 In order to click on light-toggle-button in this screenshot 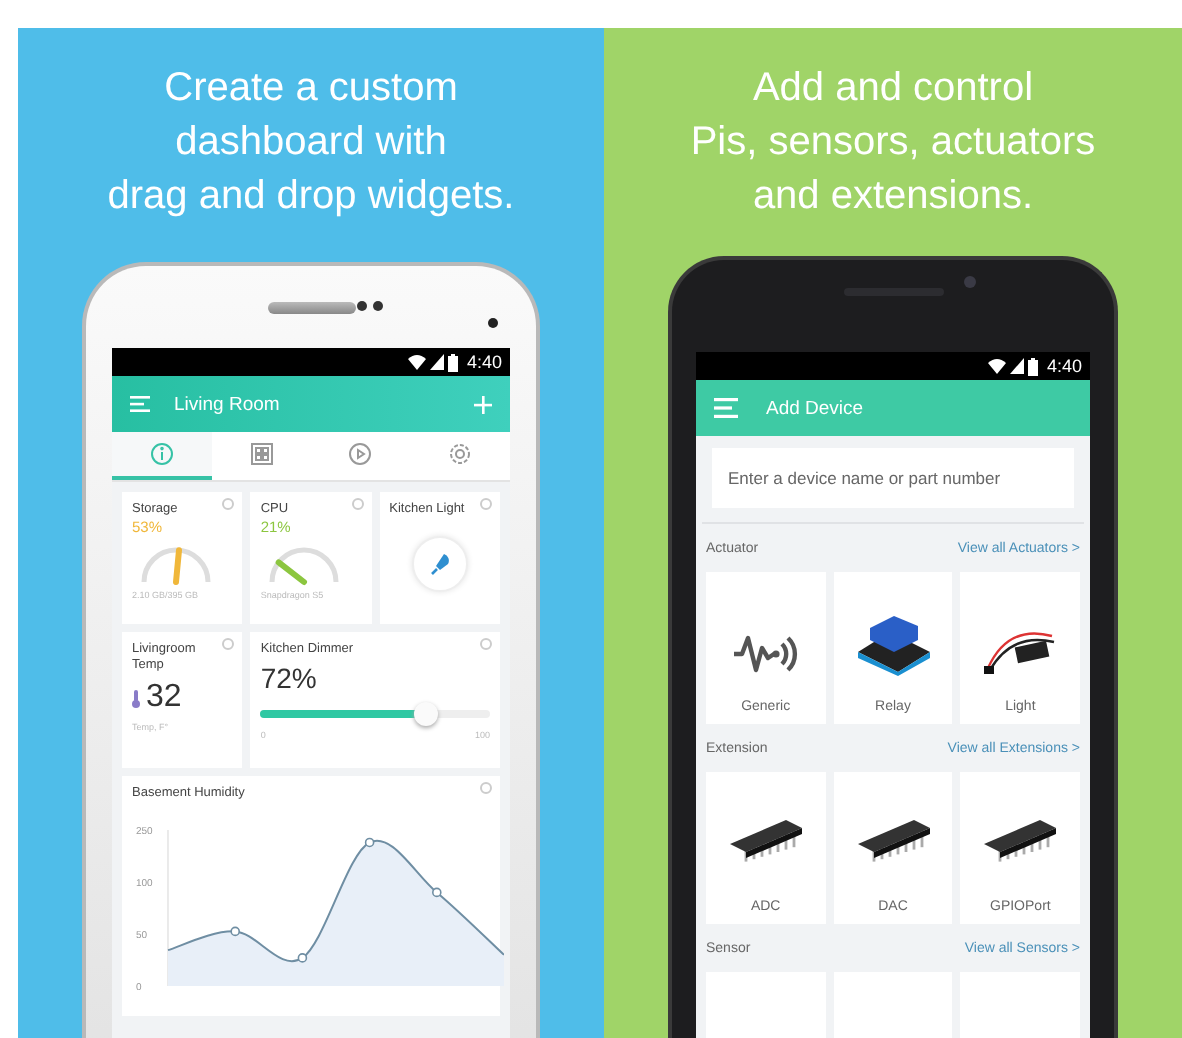, I will do `click(439, 564)`.